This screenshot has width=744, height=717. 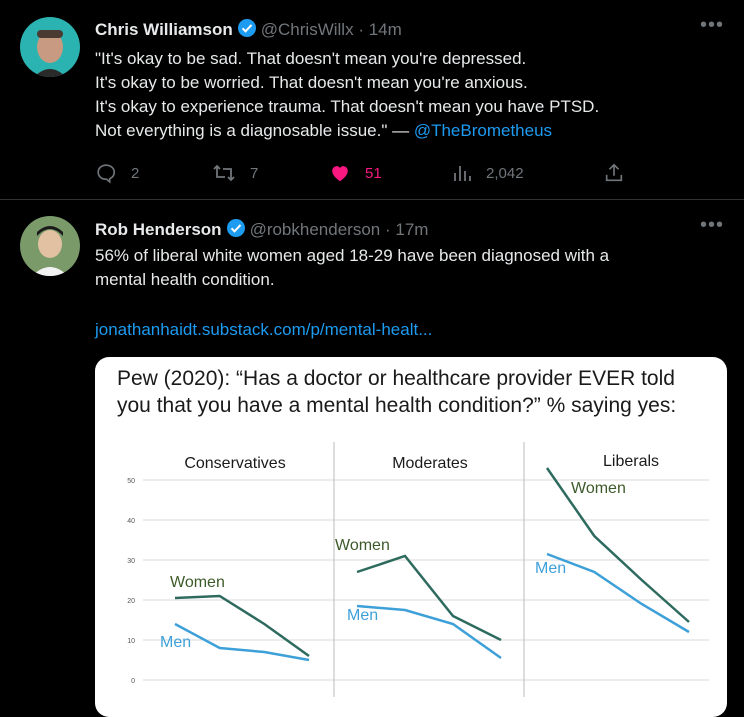 I want to click on mention-link: @TheBrometheus, so click(x=483, y=130).